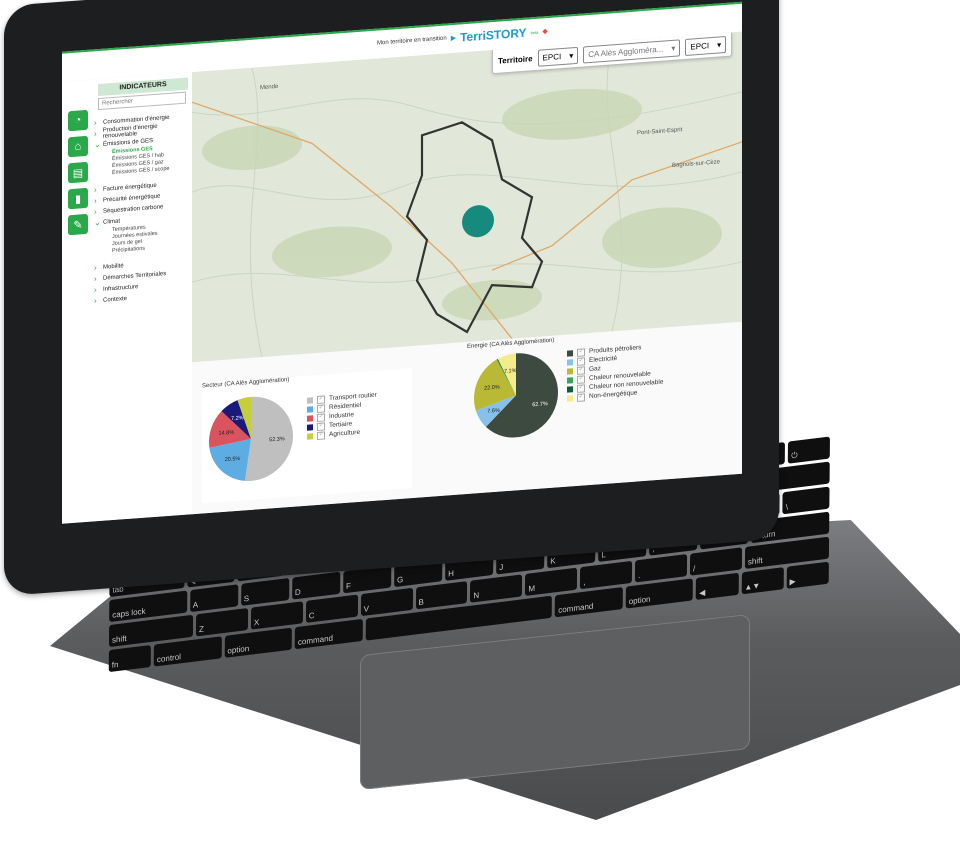 The height and width of the screenshot is (859, 967). What do you see at coordinates (661, 568) in the screenshot?
I see `key: .` at bounding box center [661, 568].